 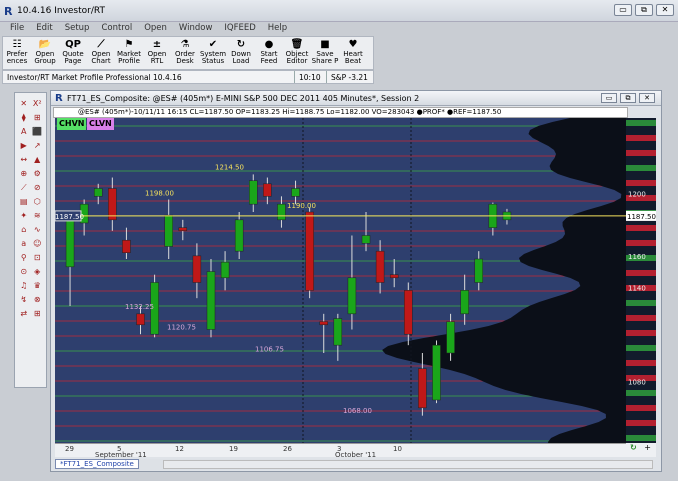 What do you see at coordinates (297, 54) in the screenshot?
I see `toolbar-button-10: 🗑 Object Editor` at bounding box center [297, 54].